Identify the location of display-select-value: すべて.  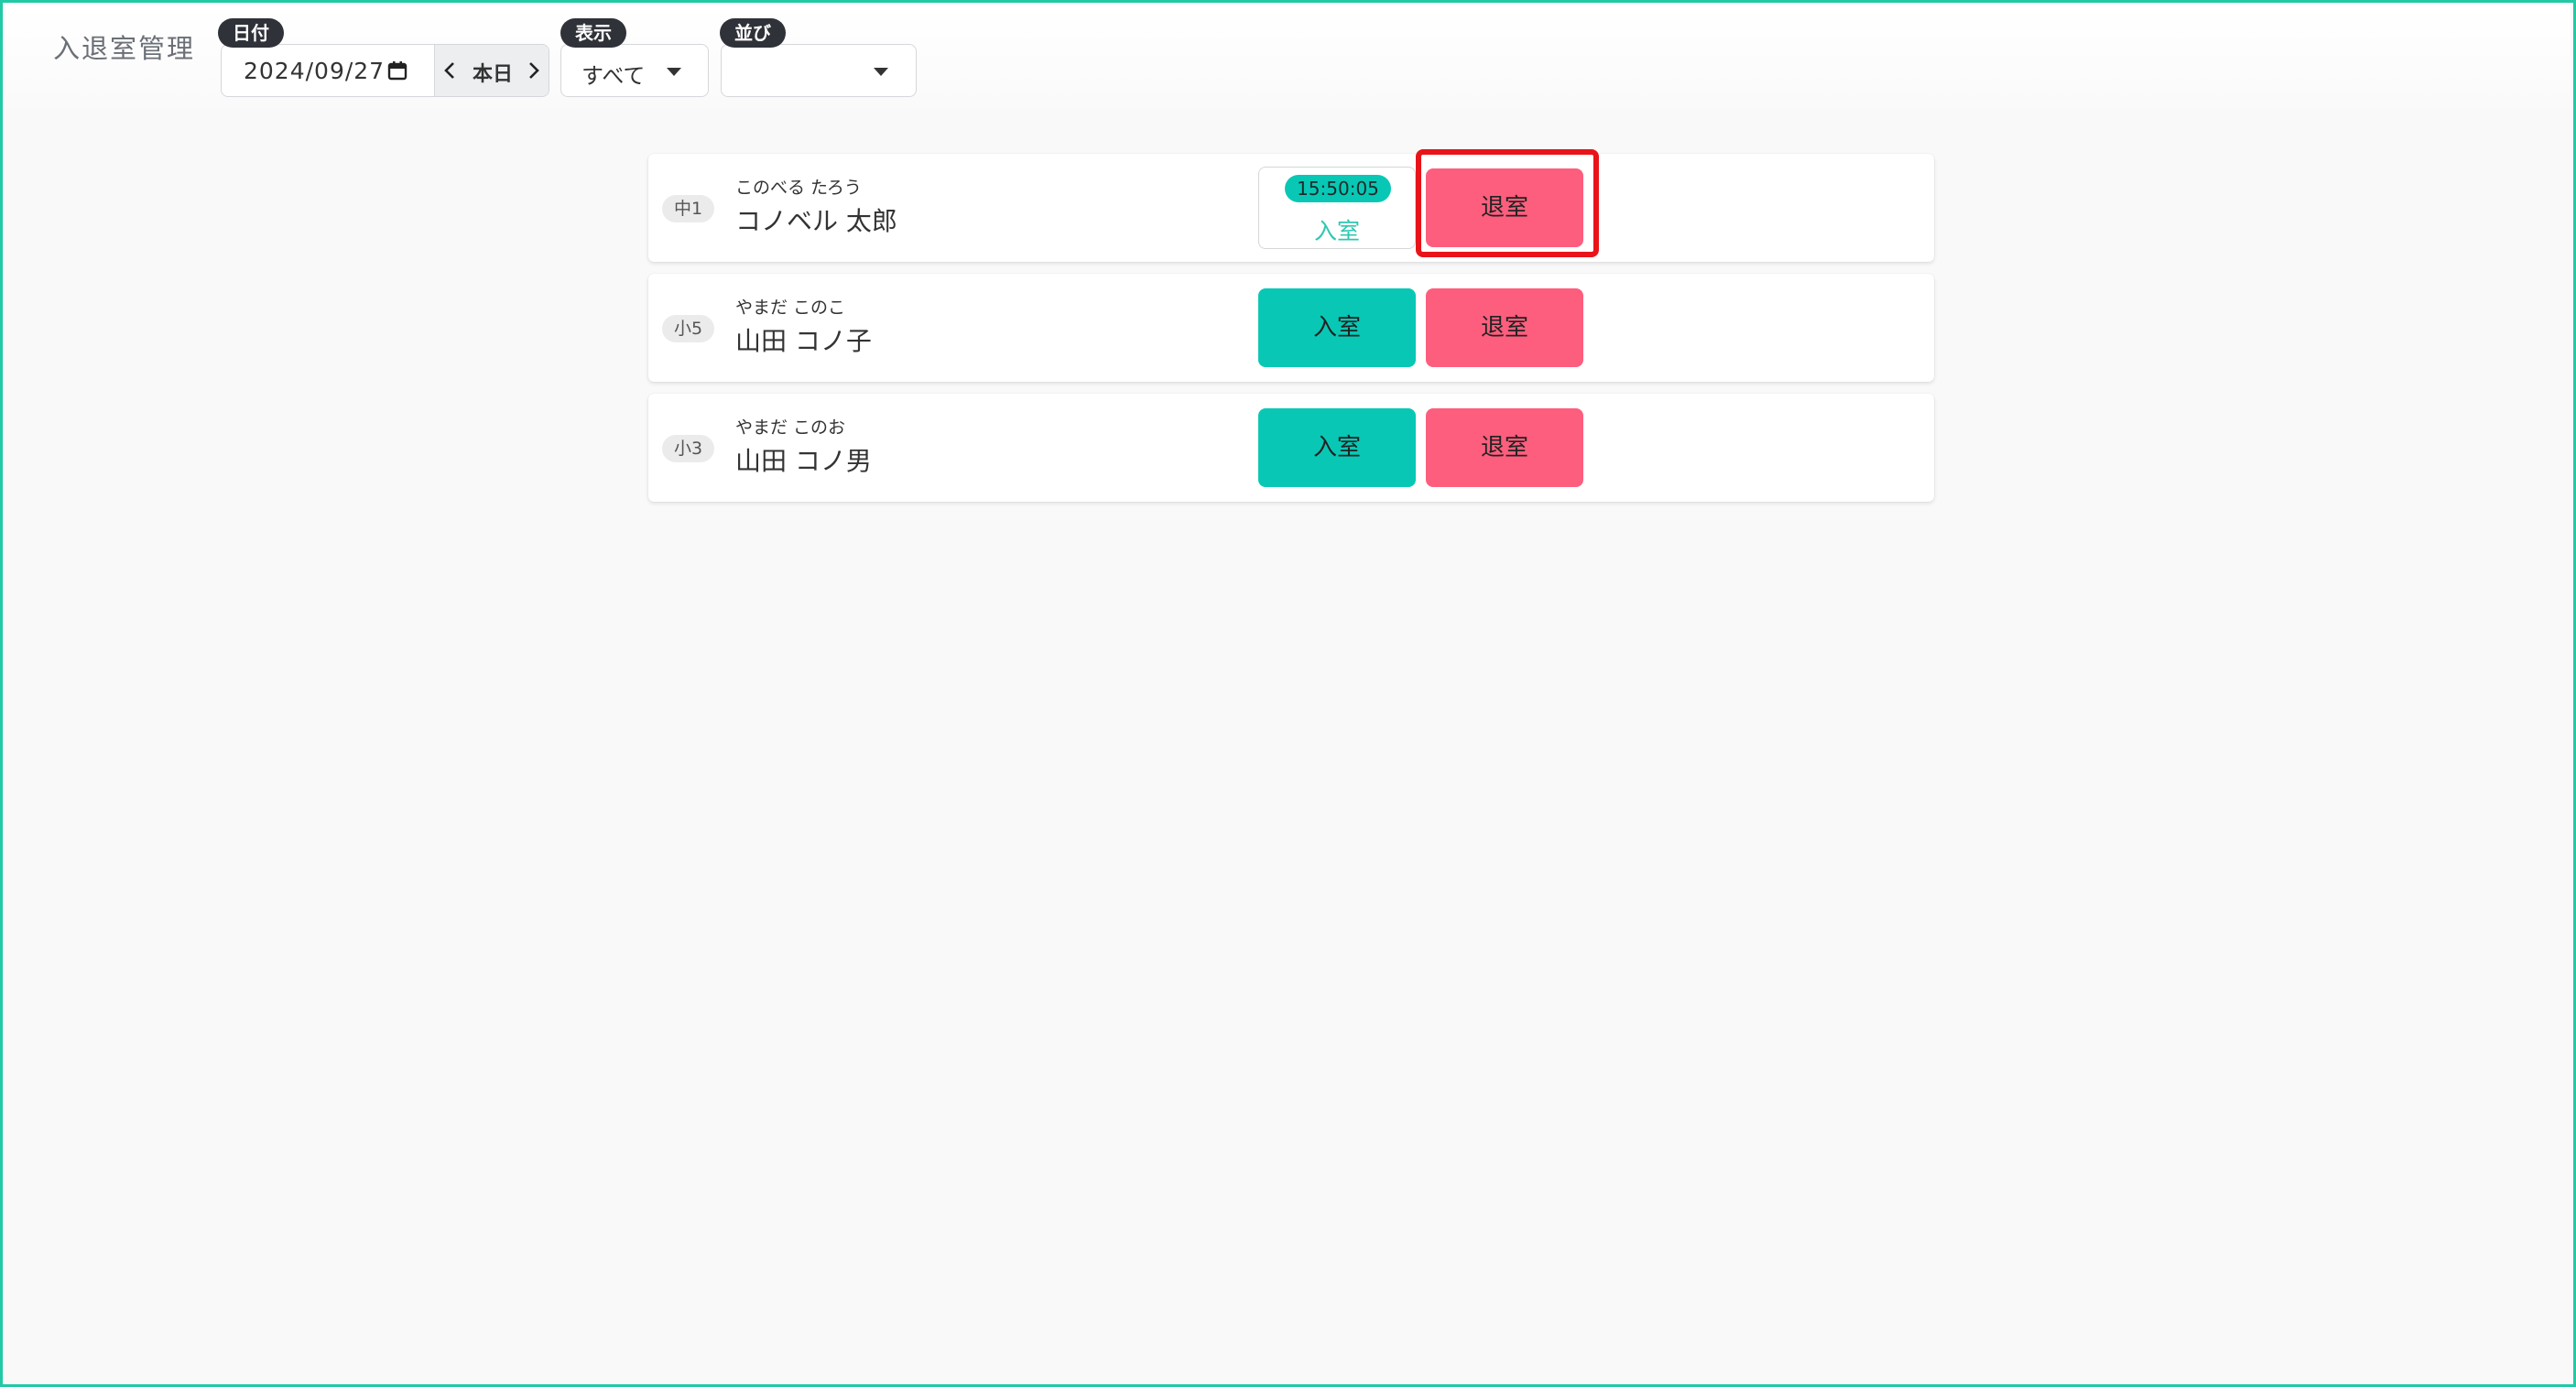
(614, 76).